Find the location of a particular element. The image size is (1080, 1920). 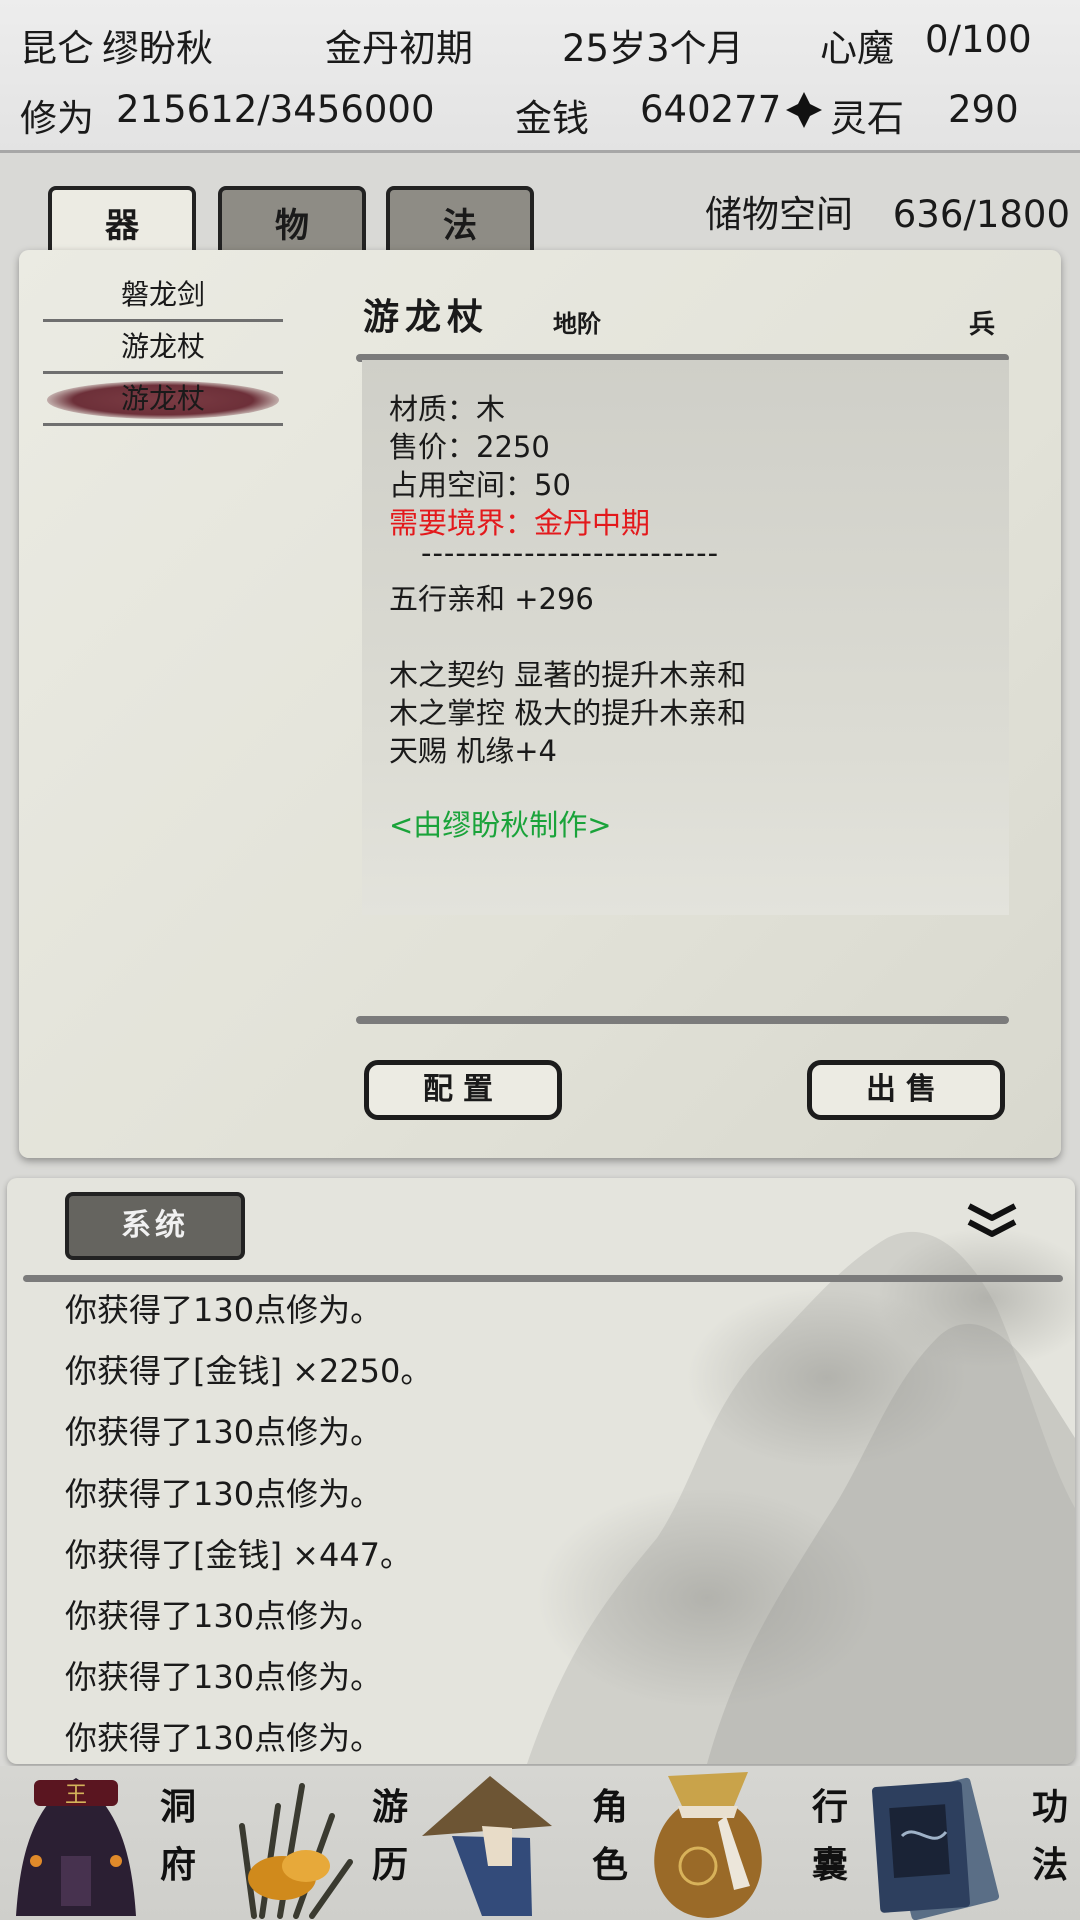

item-name: 磐龙剑 is located at coordinates (162, 294).